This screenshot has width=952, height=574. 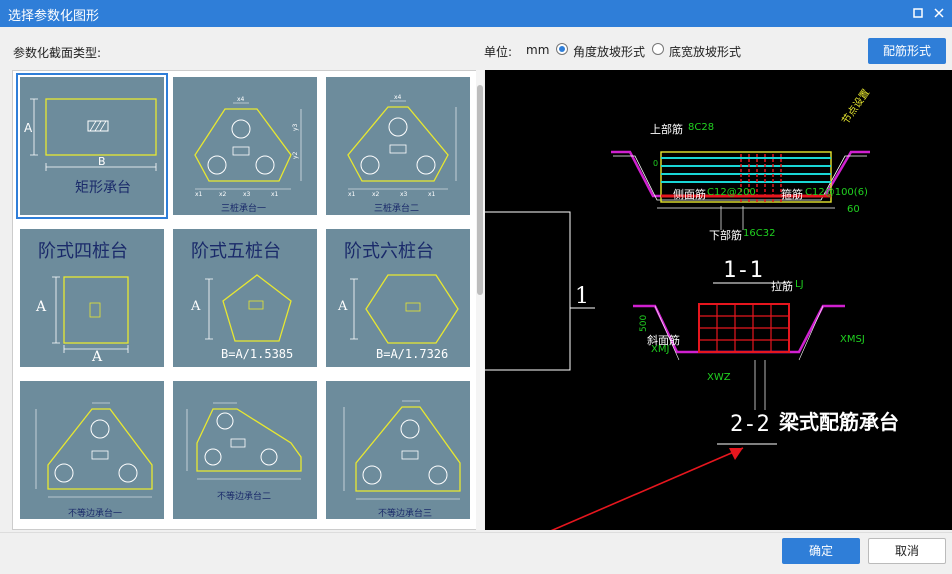 What do you see at coordinates (853, 209) in the screenshot?
I see `dim-60: 60` at bounding box center [853, 209].